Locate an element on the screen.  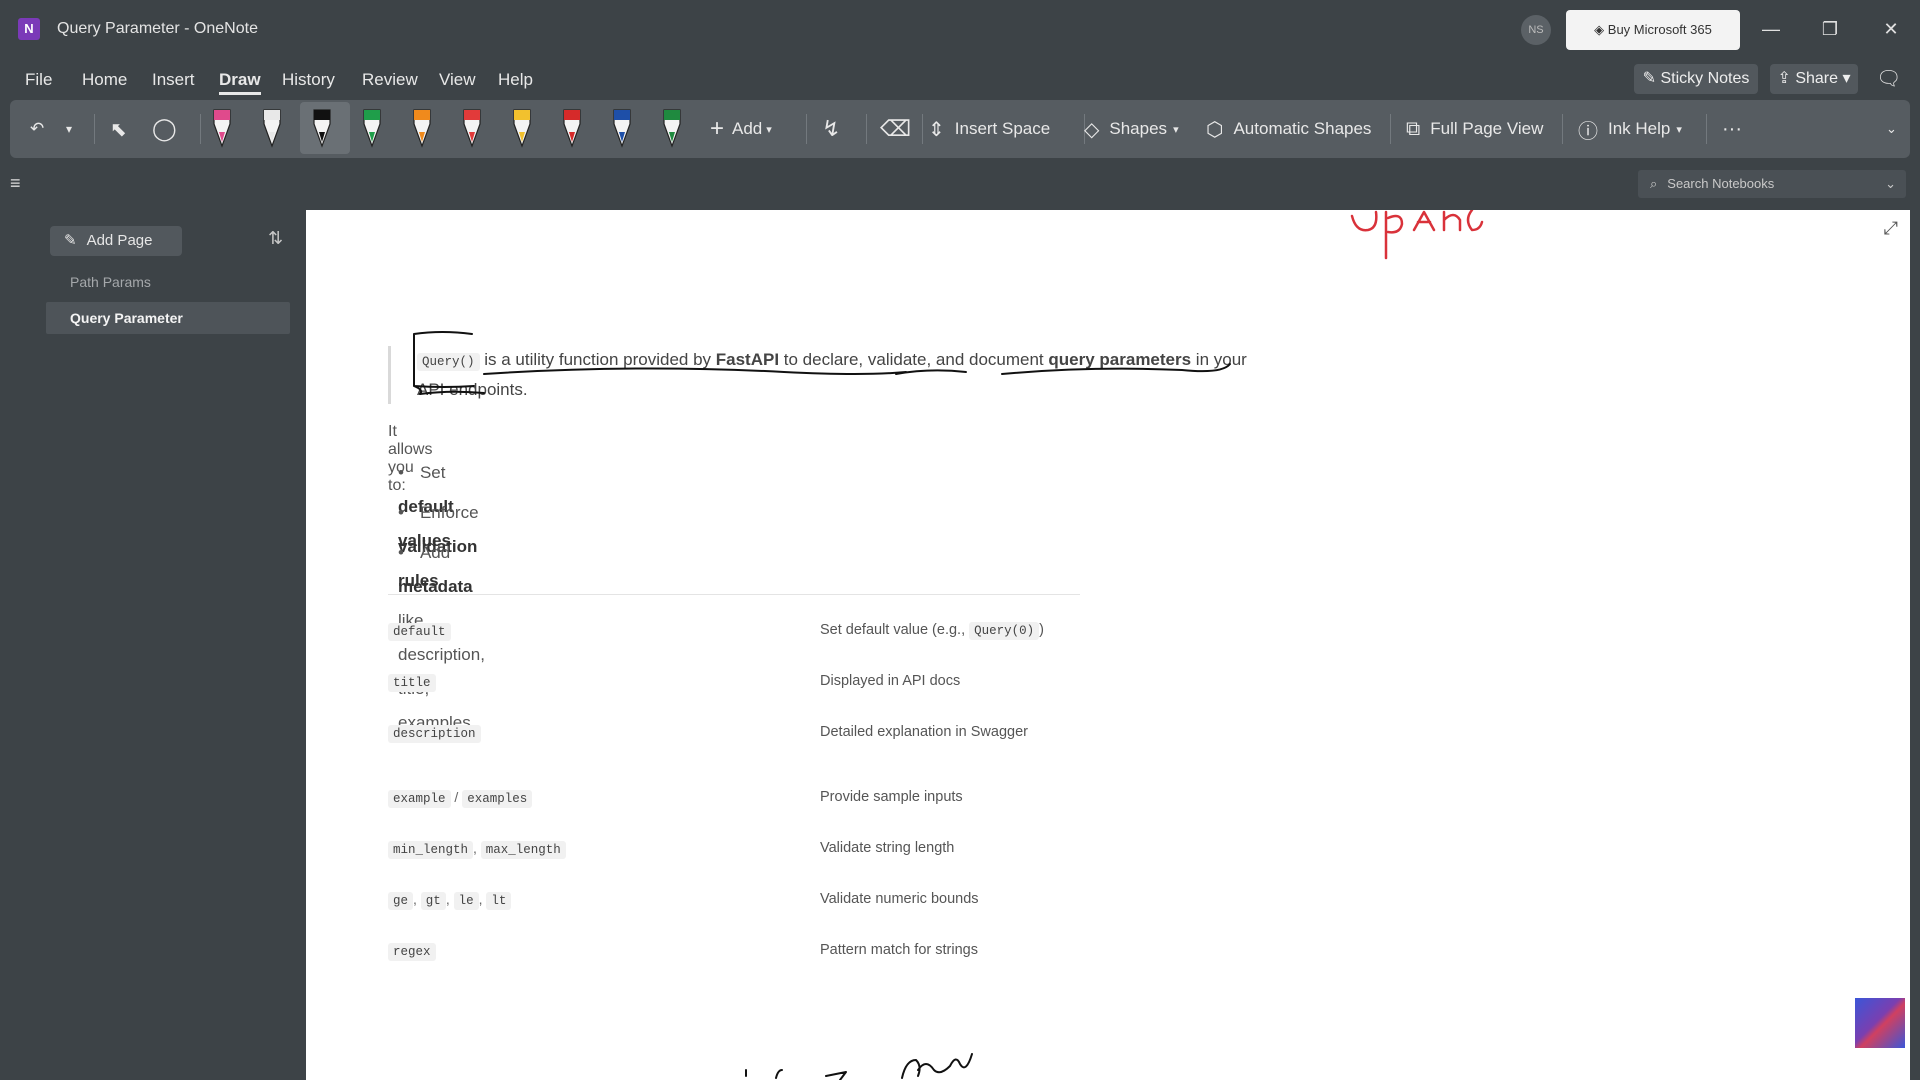
insert-space-label: Insert Space is located at coordinates (1002, 128).